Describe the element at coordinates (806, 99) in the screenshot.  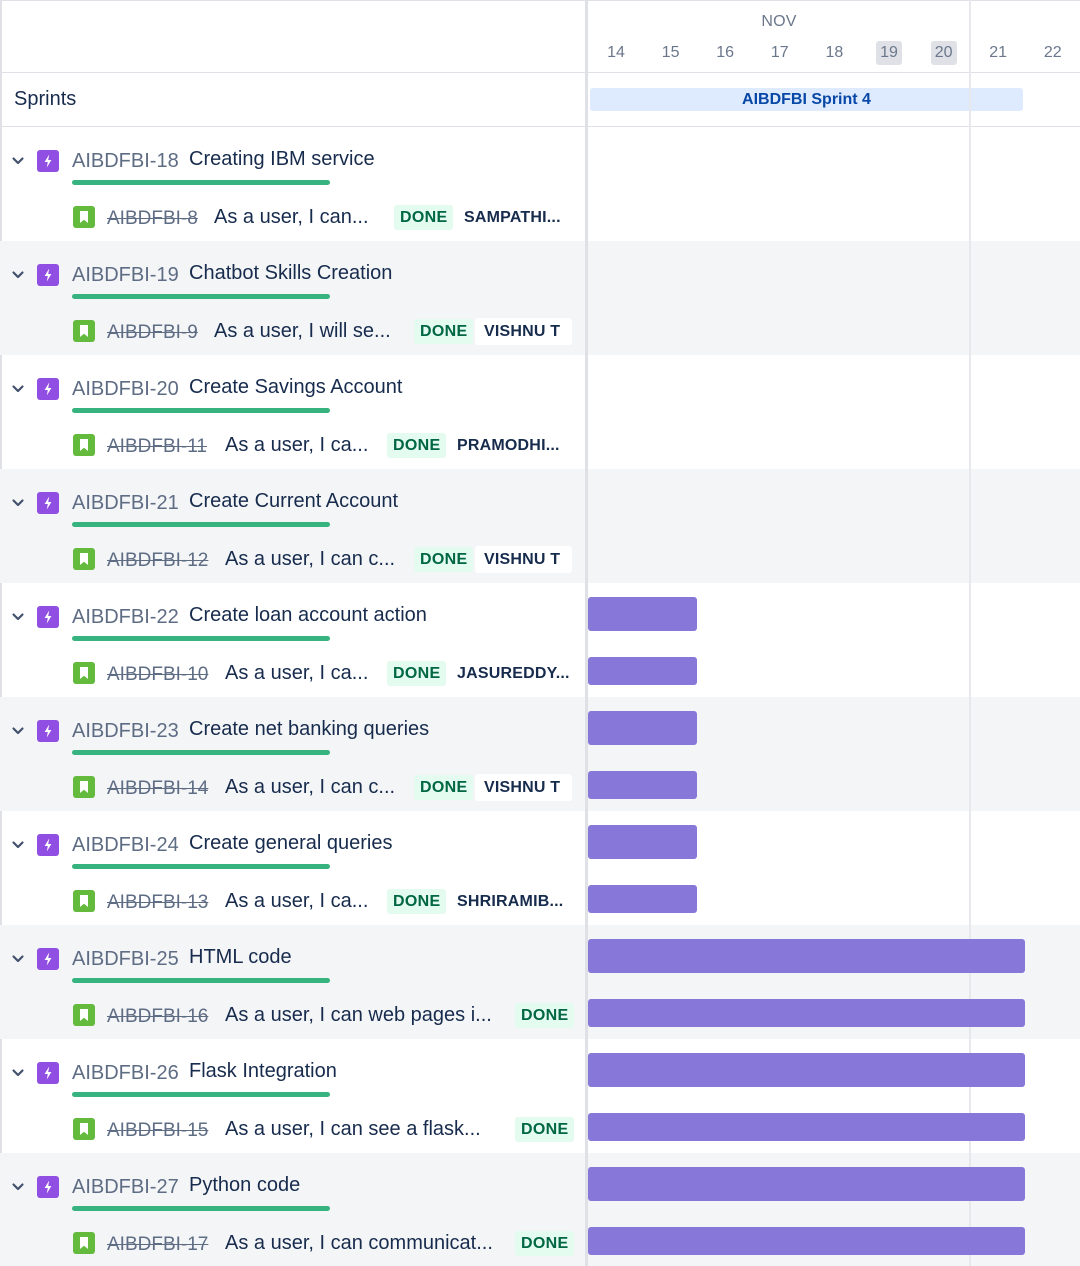
I see `sprint-bar: AIBDFBI Sprint 4` at that location.